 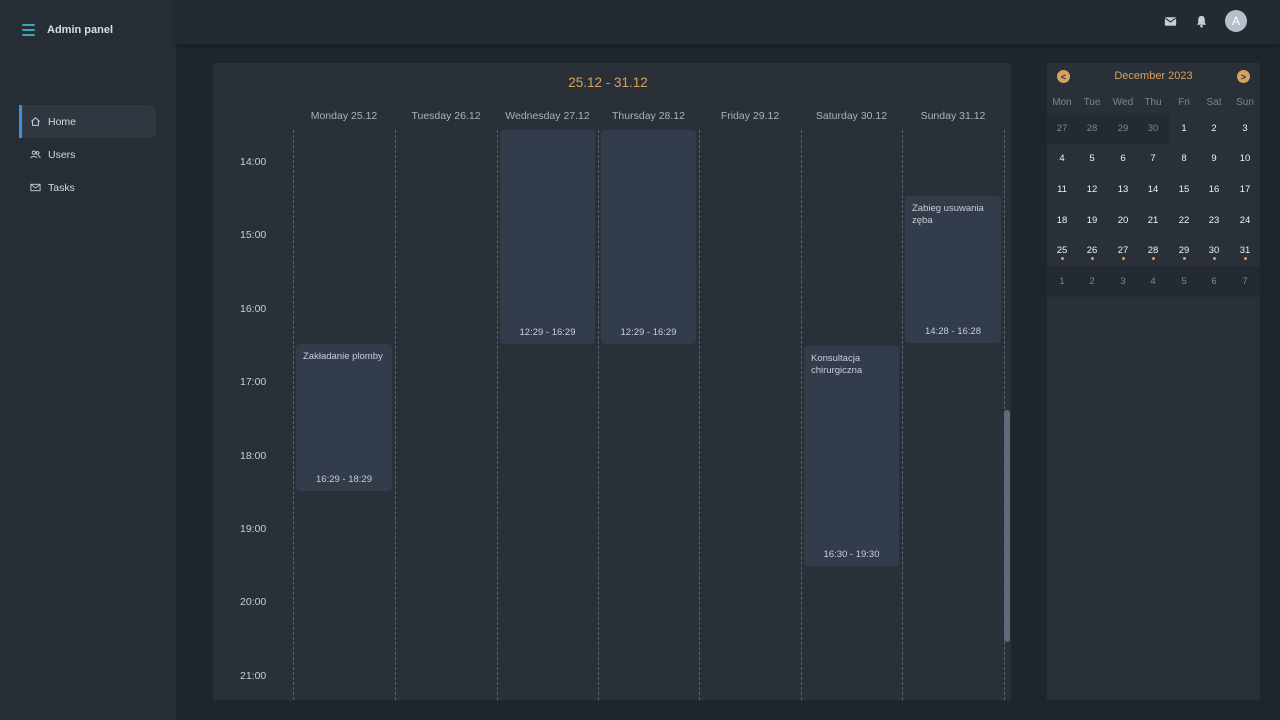 I want to click on calendar-day: 24, so click(x=1245, y=220).